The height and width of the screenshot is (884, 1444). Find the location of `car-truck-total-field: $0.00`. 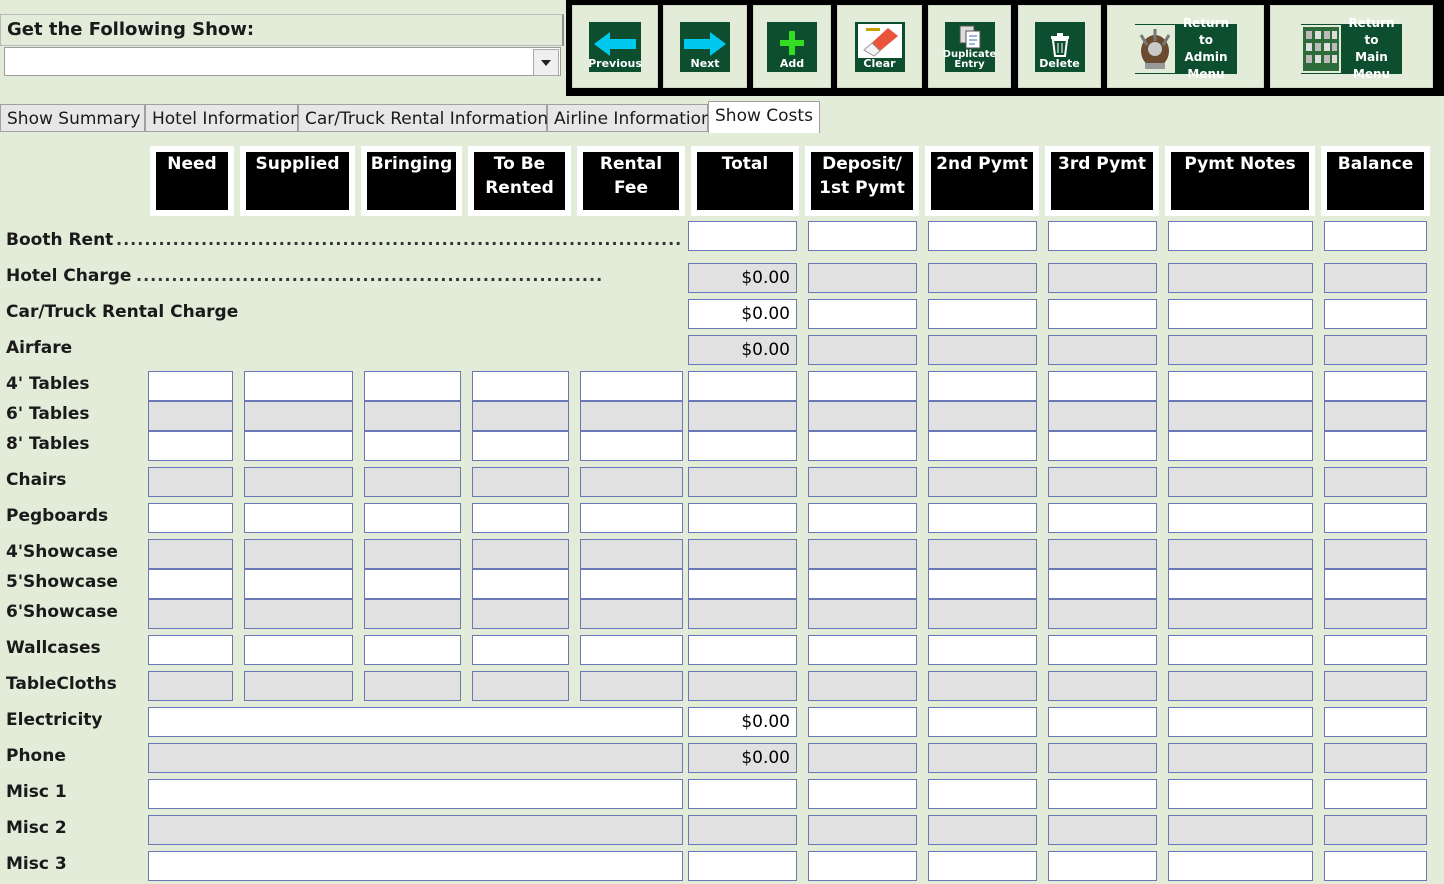

car-truck-total-field: $0.00 is located at coordinates (742, 314).